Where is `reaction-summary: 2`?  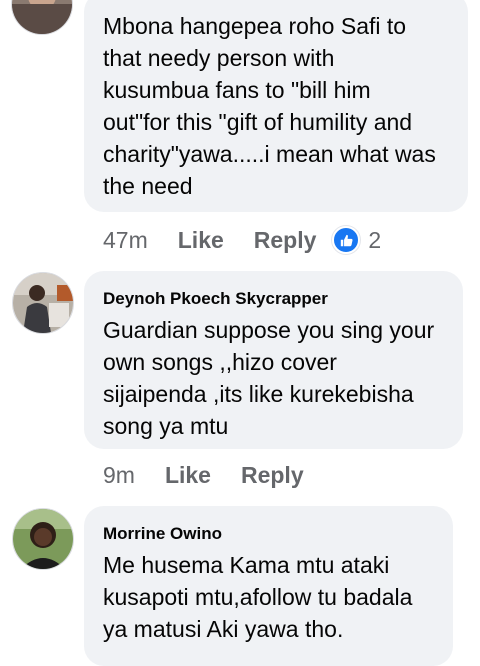
reaction-summary: 2 is located at coordinates (356, 240).